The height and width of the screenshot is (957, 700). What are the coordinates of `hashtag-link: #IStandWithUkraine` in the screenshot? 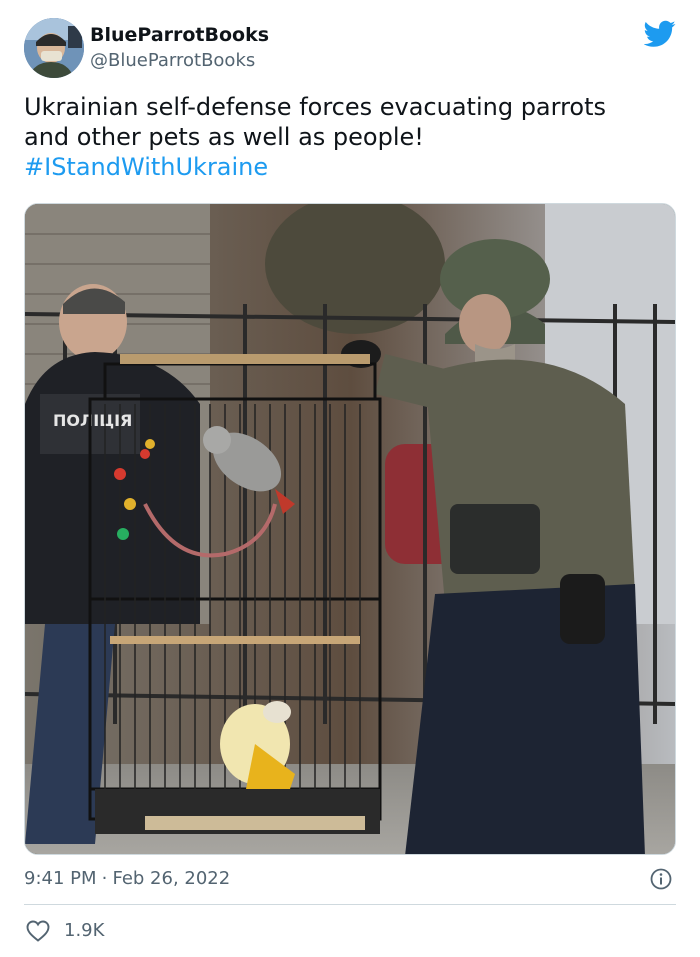 It's located at (350, 167).